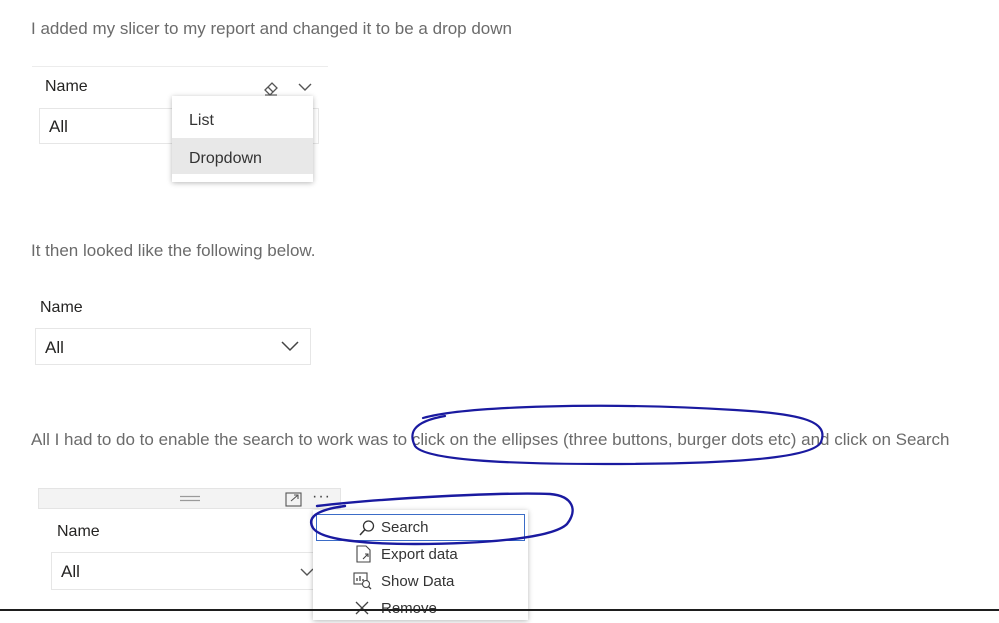  What do you see at coordinates (420, 584) in the screenshot?
I see `menu-item-show-data: Show Data` at bounding box center [420, 584].